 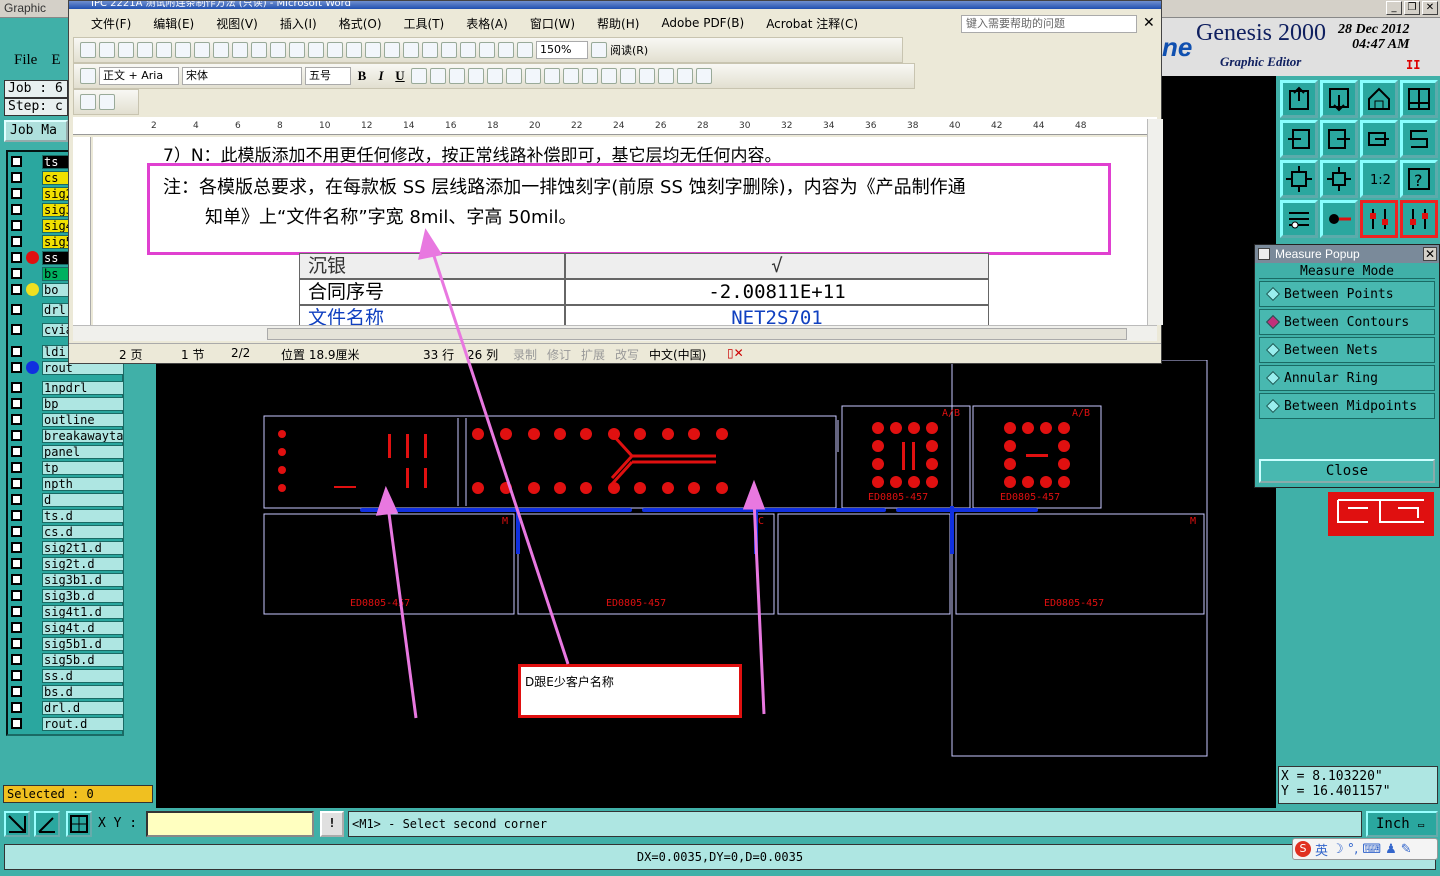 I want to click on tool-help-icon: ?, so click(x=1419, y=179).